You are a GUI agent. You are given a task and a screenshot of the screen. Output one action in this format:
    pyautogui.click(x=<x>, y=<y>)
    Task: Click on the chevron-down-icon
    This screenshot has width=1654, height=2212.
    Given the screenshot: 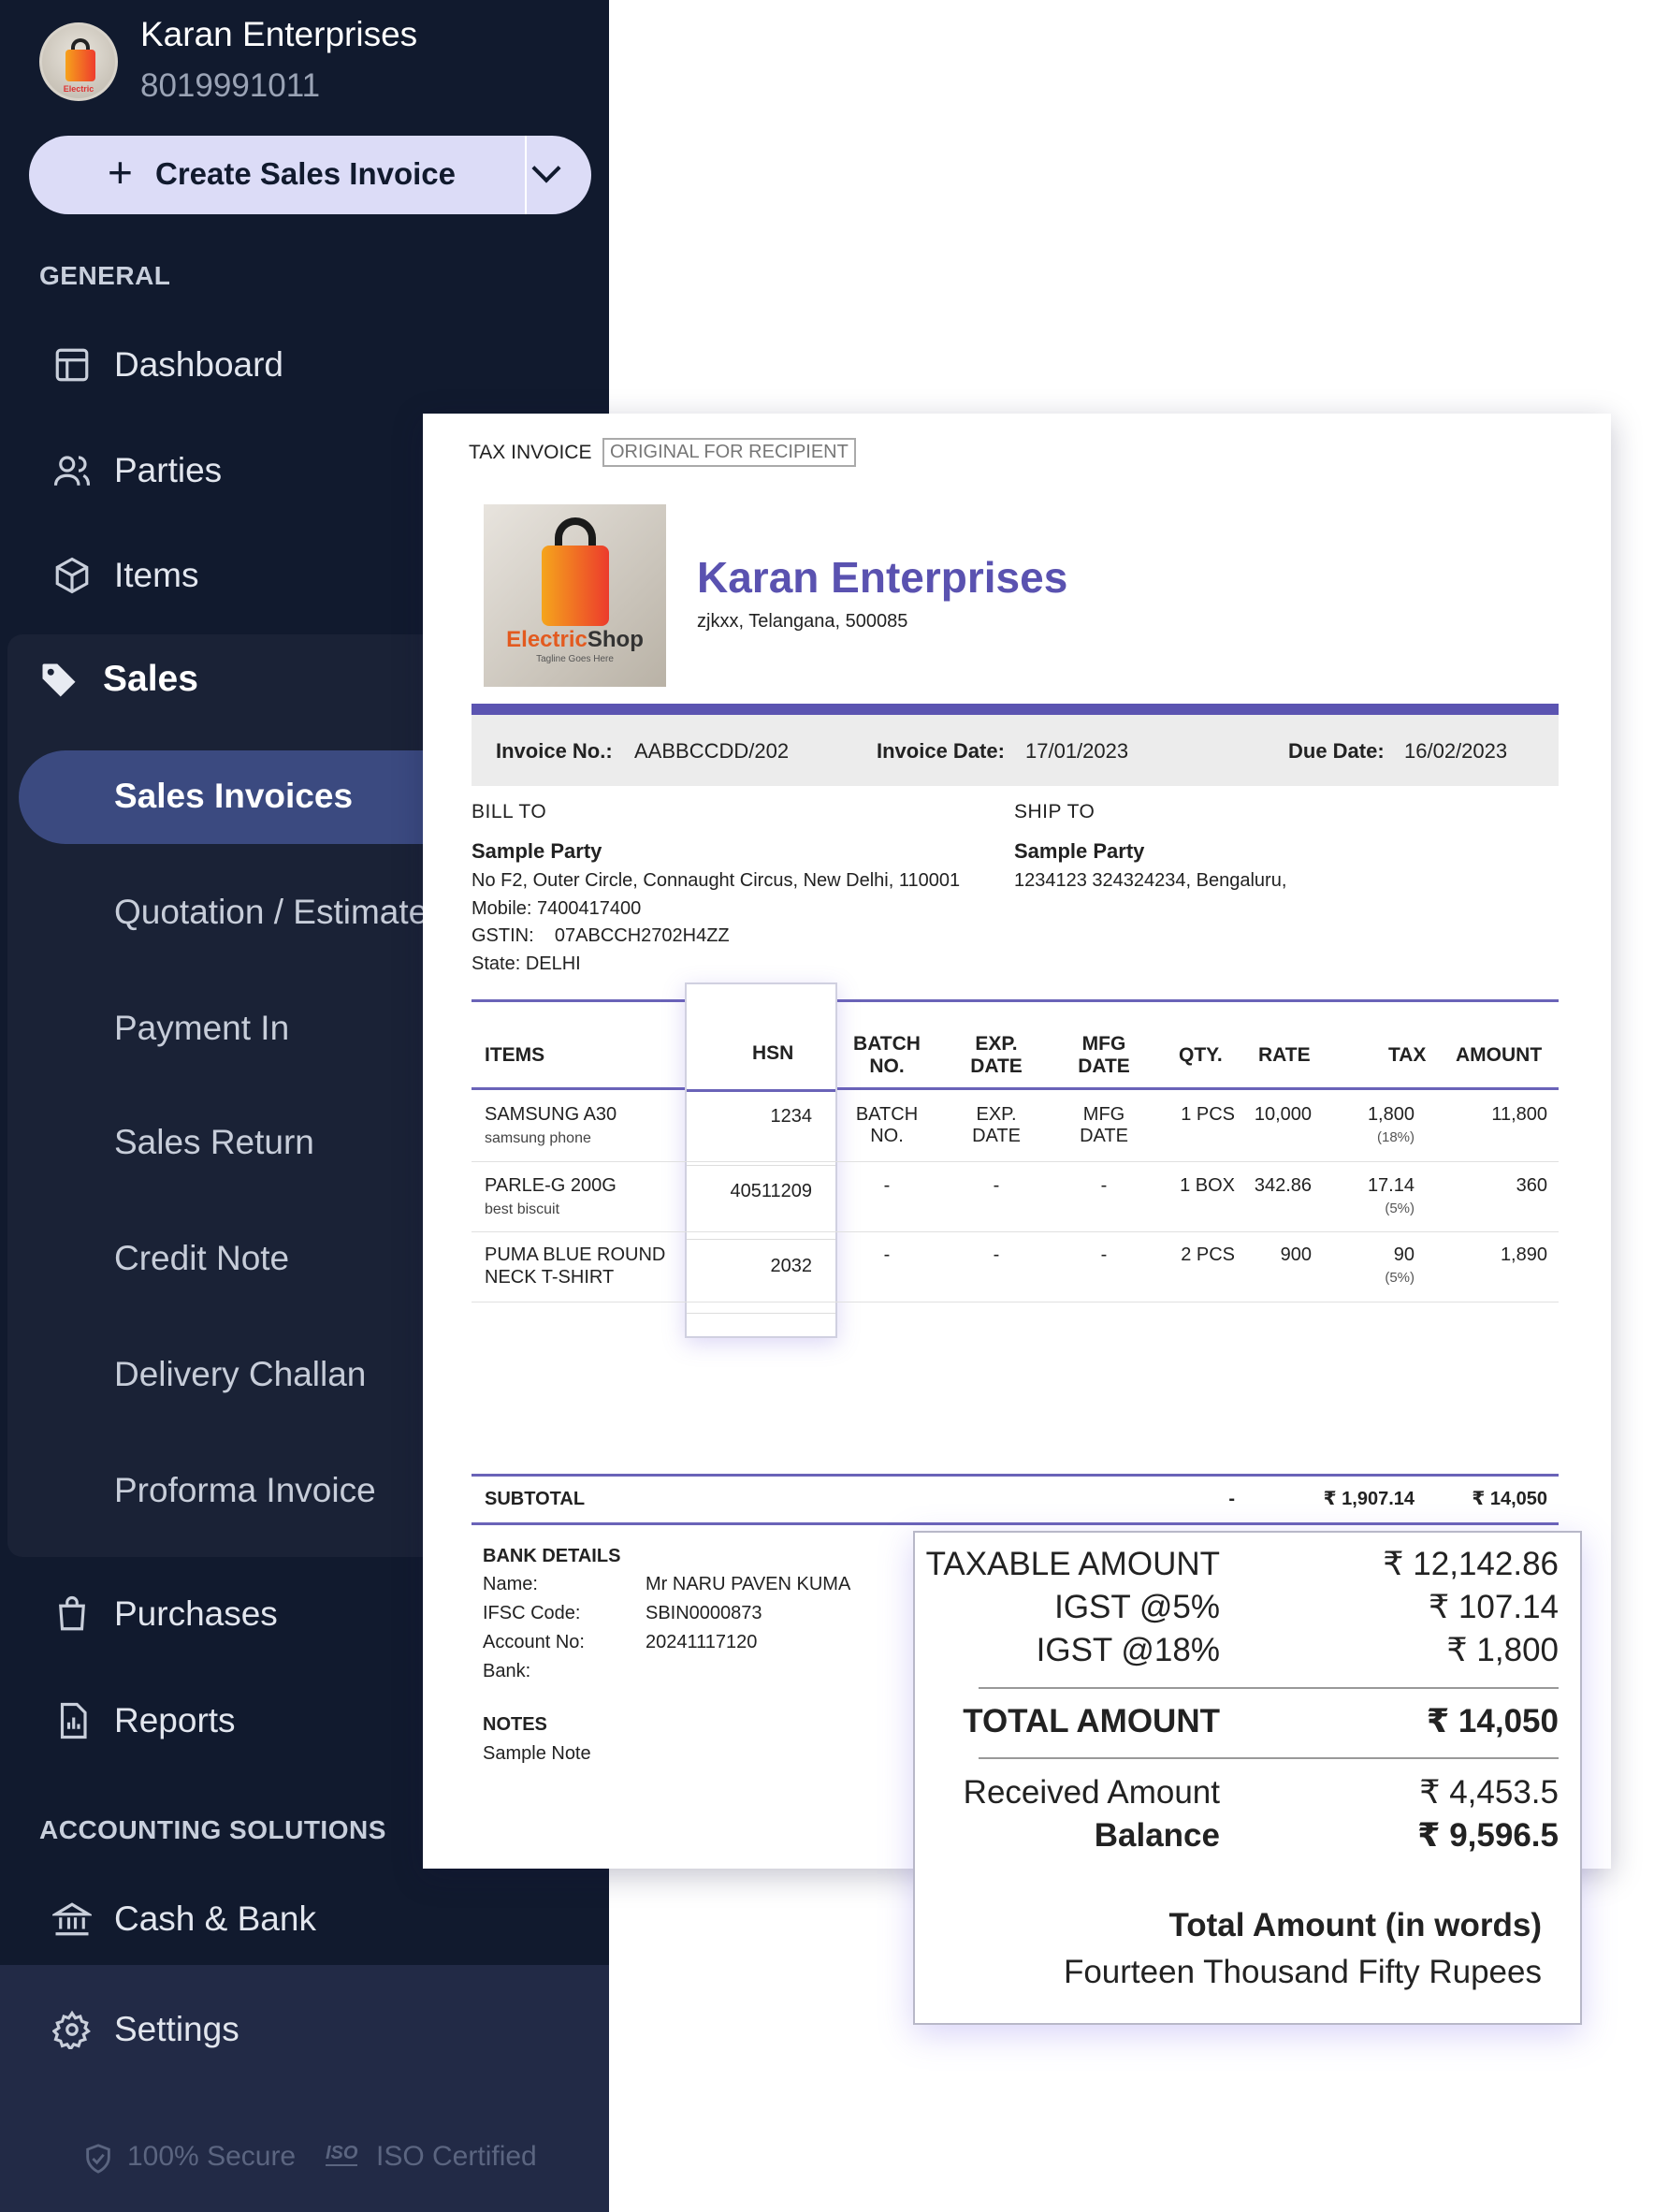 What is the action you would take?
    pyautogui.click(x=546, y=168)
    